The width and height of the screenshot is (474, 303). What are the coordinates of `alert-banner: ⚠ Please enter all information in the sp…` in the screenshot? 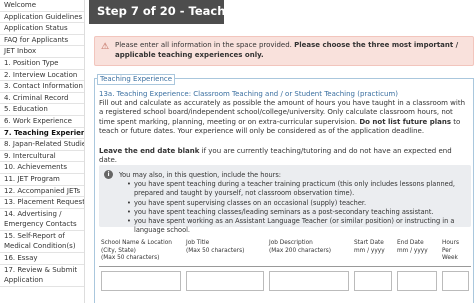 It's located at (284, 51).